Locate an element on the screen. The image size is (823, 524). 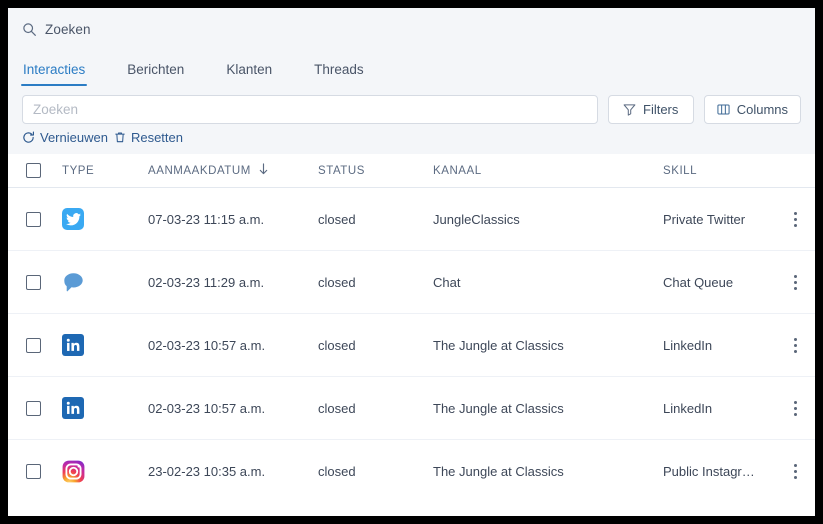
select-all-checkbox is located at coordinates (33, 170).